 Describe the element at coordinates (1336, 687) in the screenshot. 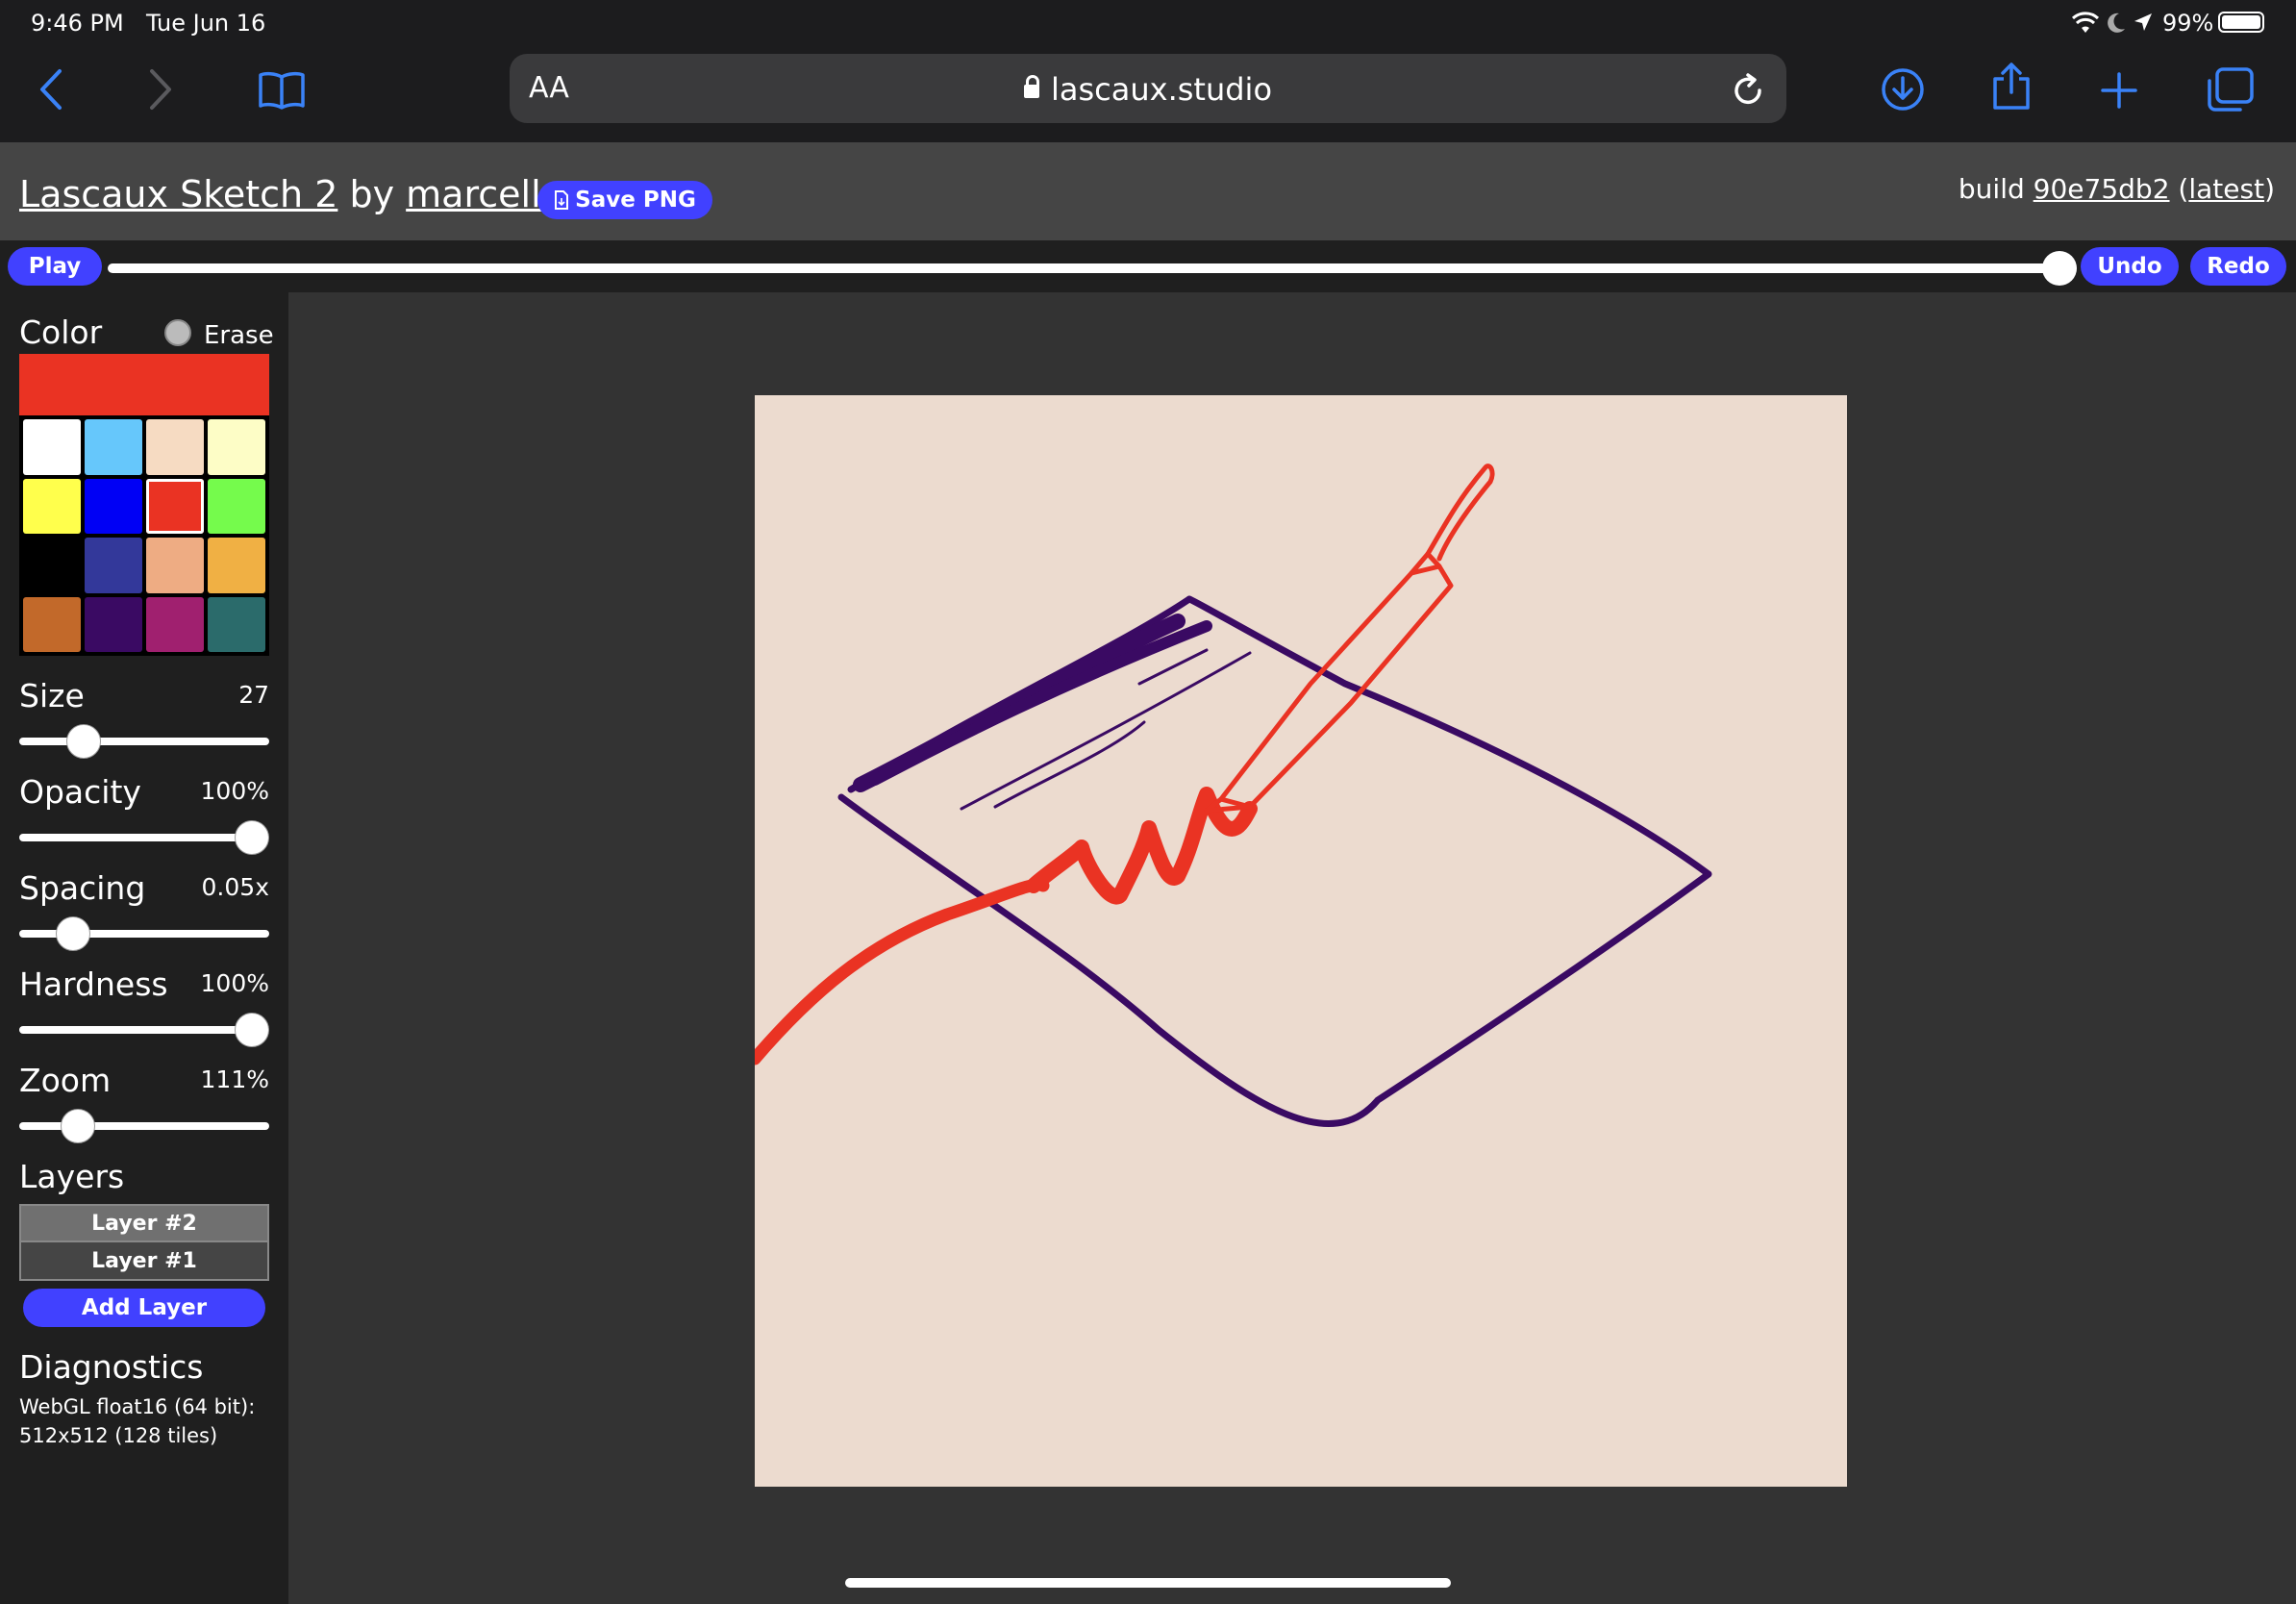

I see `red-pencil-stroke` at that location.